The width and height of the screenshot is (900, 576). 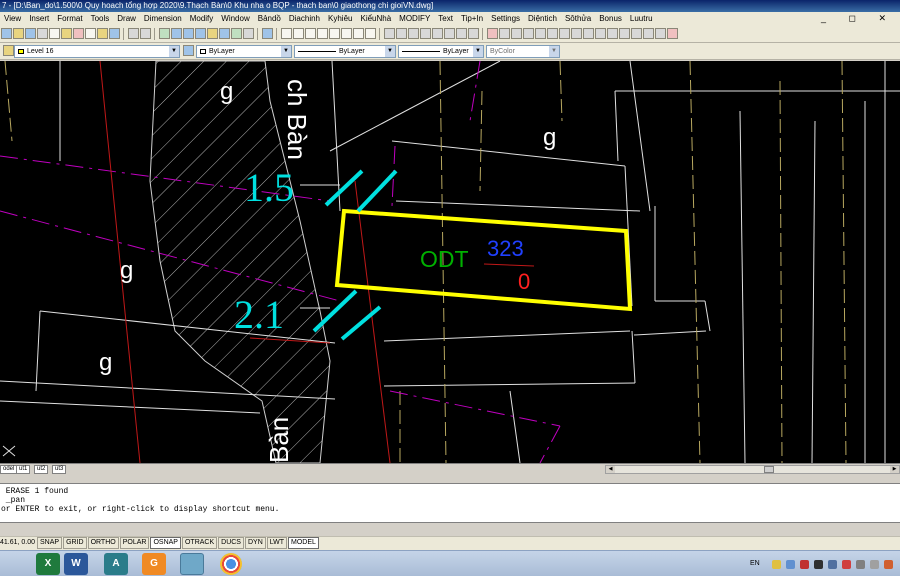 I want to click on scroll-thumb, so click(x=769, y=469).